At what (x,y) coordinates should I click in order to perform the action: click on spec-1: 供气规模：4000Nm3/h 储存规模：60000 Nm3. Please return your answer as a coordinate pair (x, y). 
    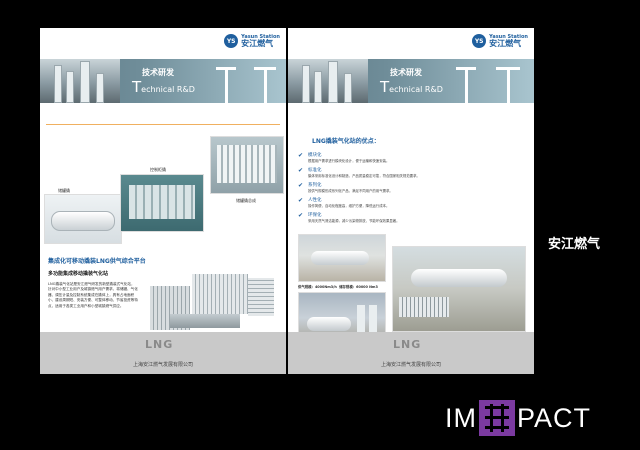
    Looking at the image, I should click on (338, 287).